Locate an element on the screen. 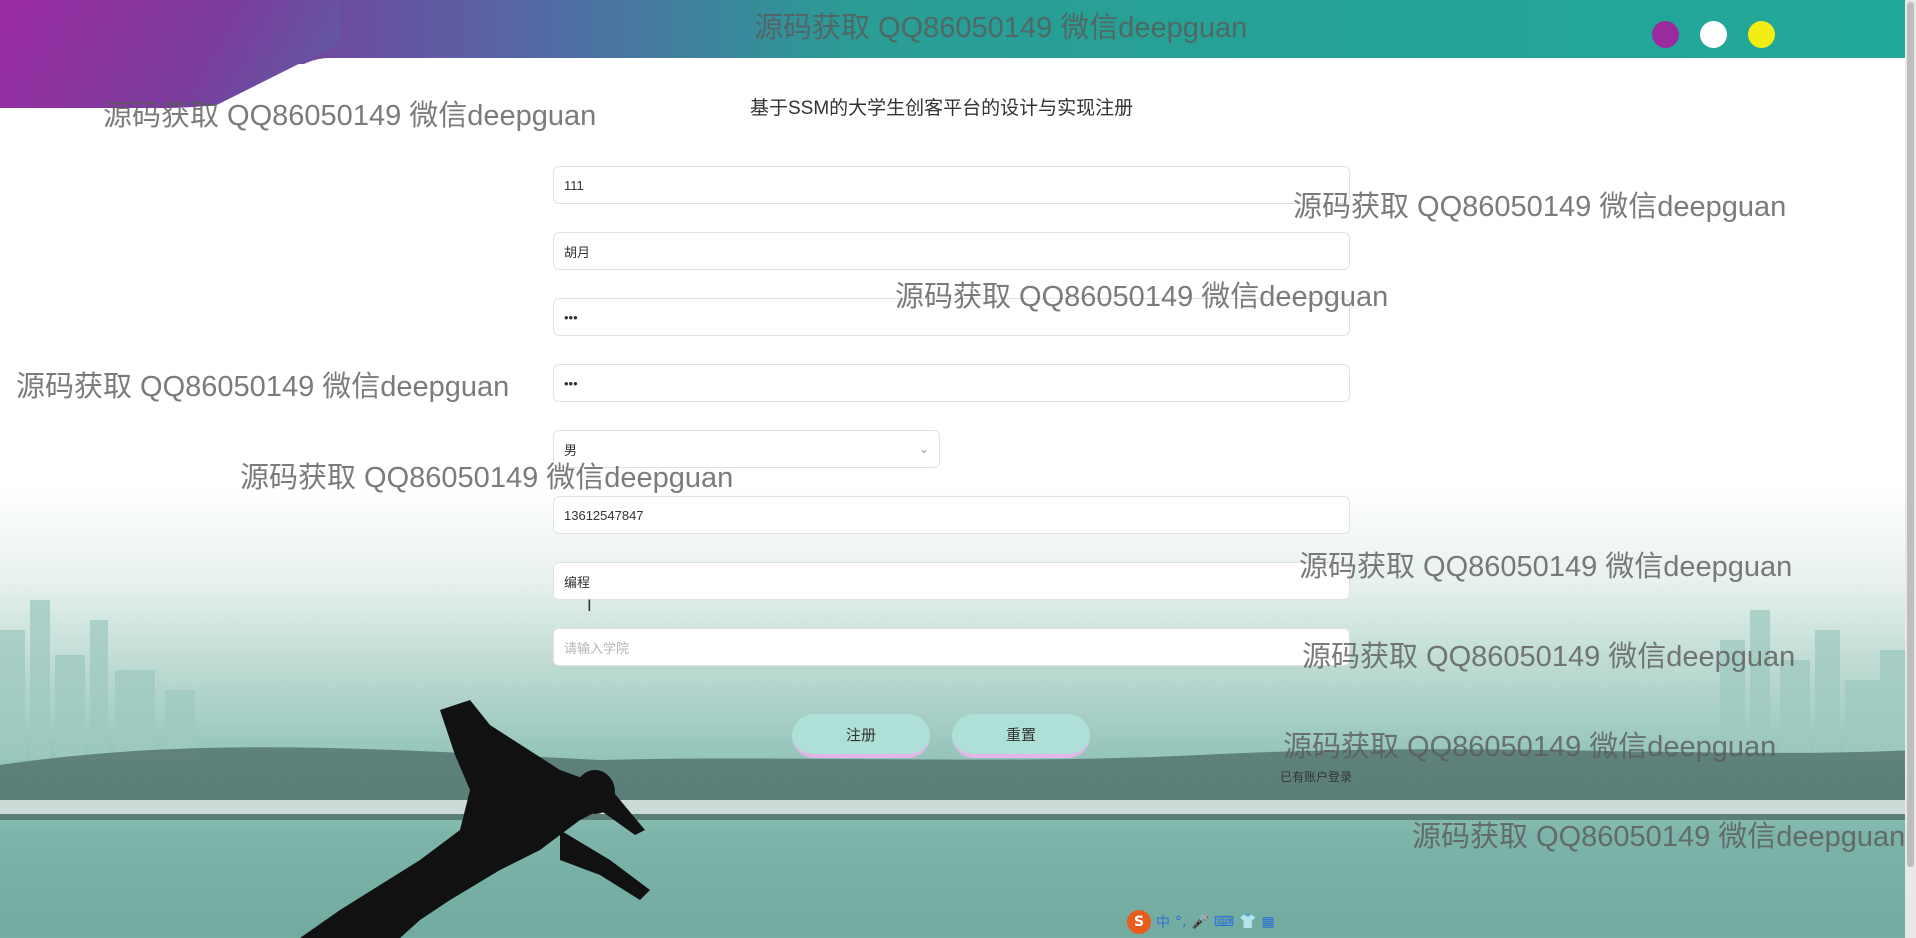 Image resolution: width=1916 pixels, height=938 pixels. confirm-password-input: ••• is located at coordinates (951, 383).